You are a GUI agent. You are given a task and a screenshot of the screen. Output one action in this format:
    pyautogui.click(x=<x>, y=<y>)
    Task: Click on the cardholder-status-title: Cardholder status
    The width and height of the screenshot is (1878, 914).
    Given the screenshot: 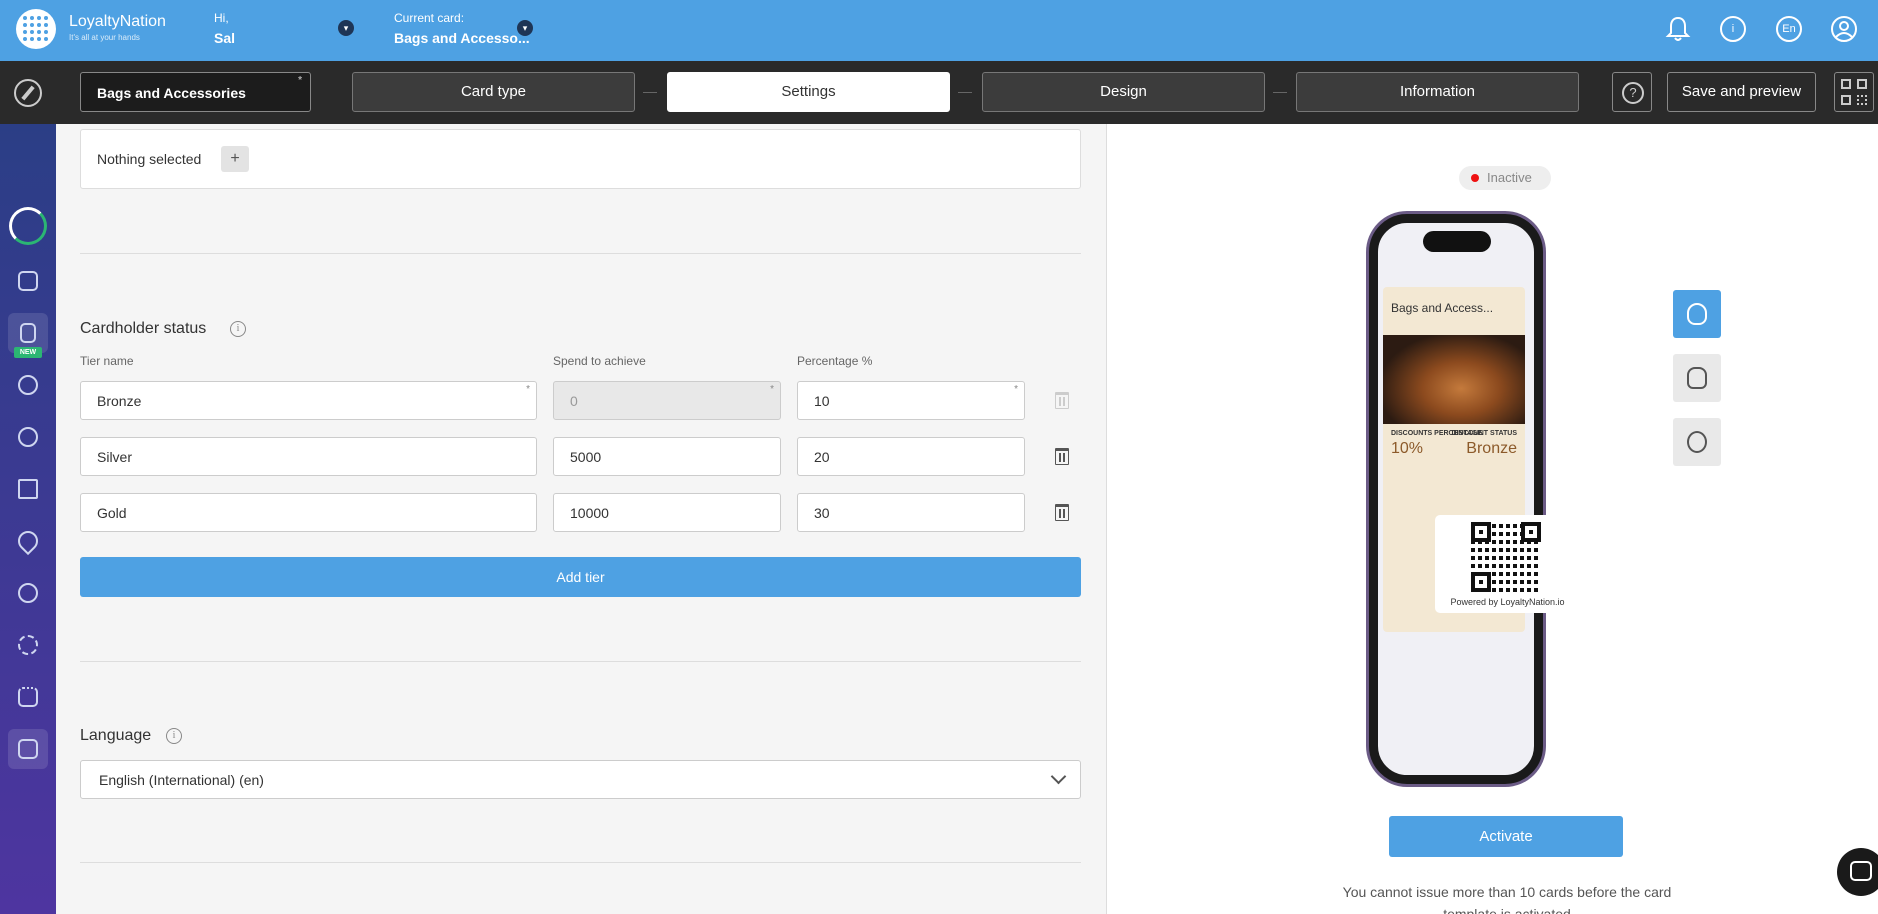 What is the action you would take?
    pyautogui.click(x=143, y=328)
    